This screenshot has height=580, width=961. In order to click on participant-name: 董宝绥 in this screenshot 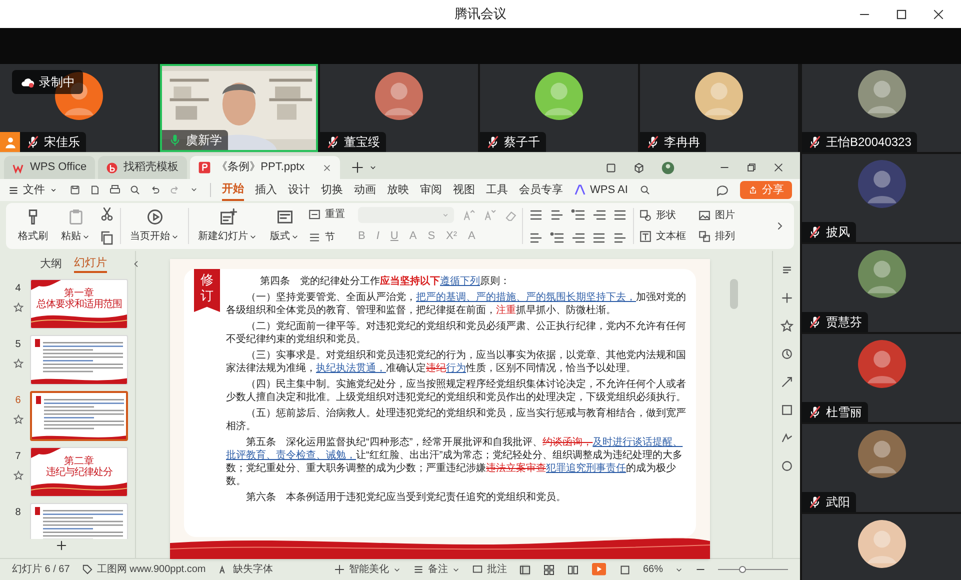, I will do `click(362, 142)`.